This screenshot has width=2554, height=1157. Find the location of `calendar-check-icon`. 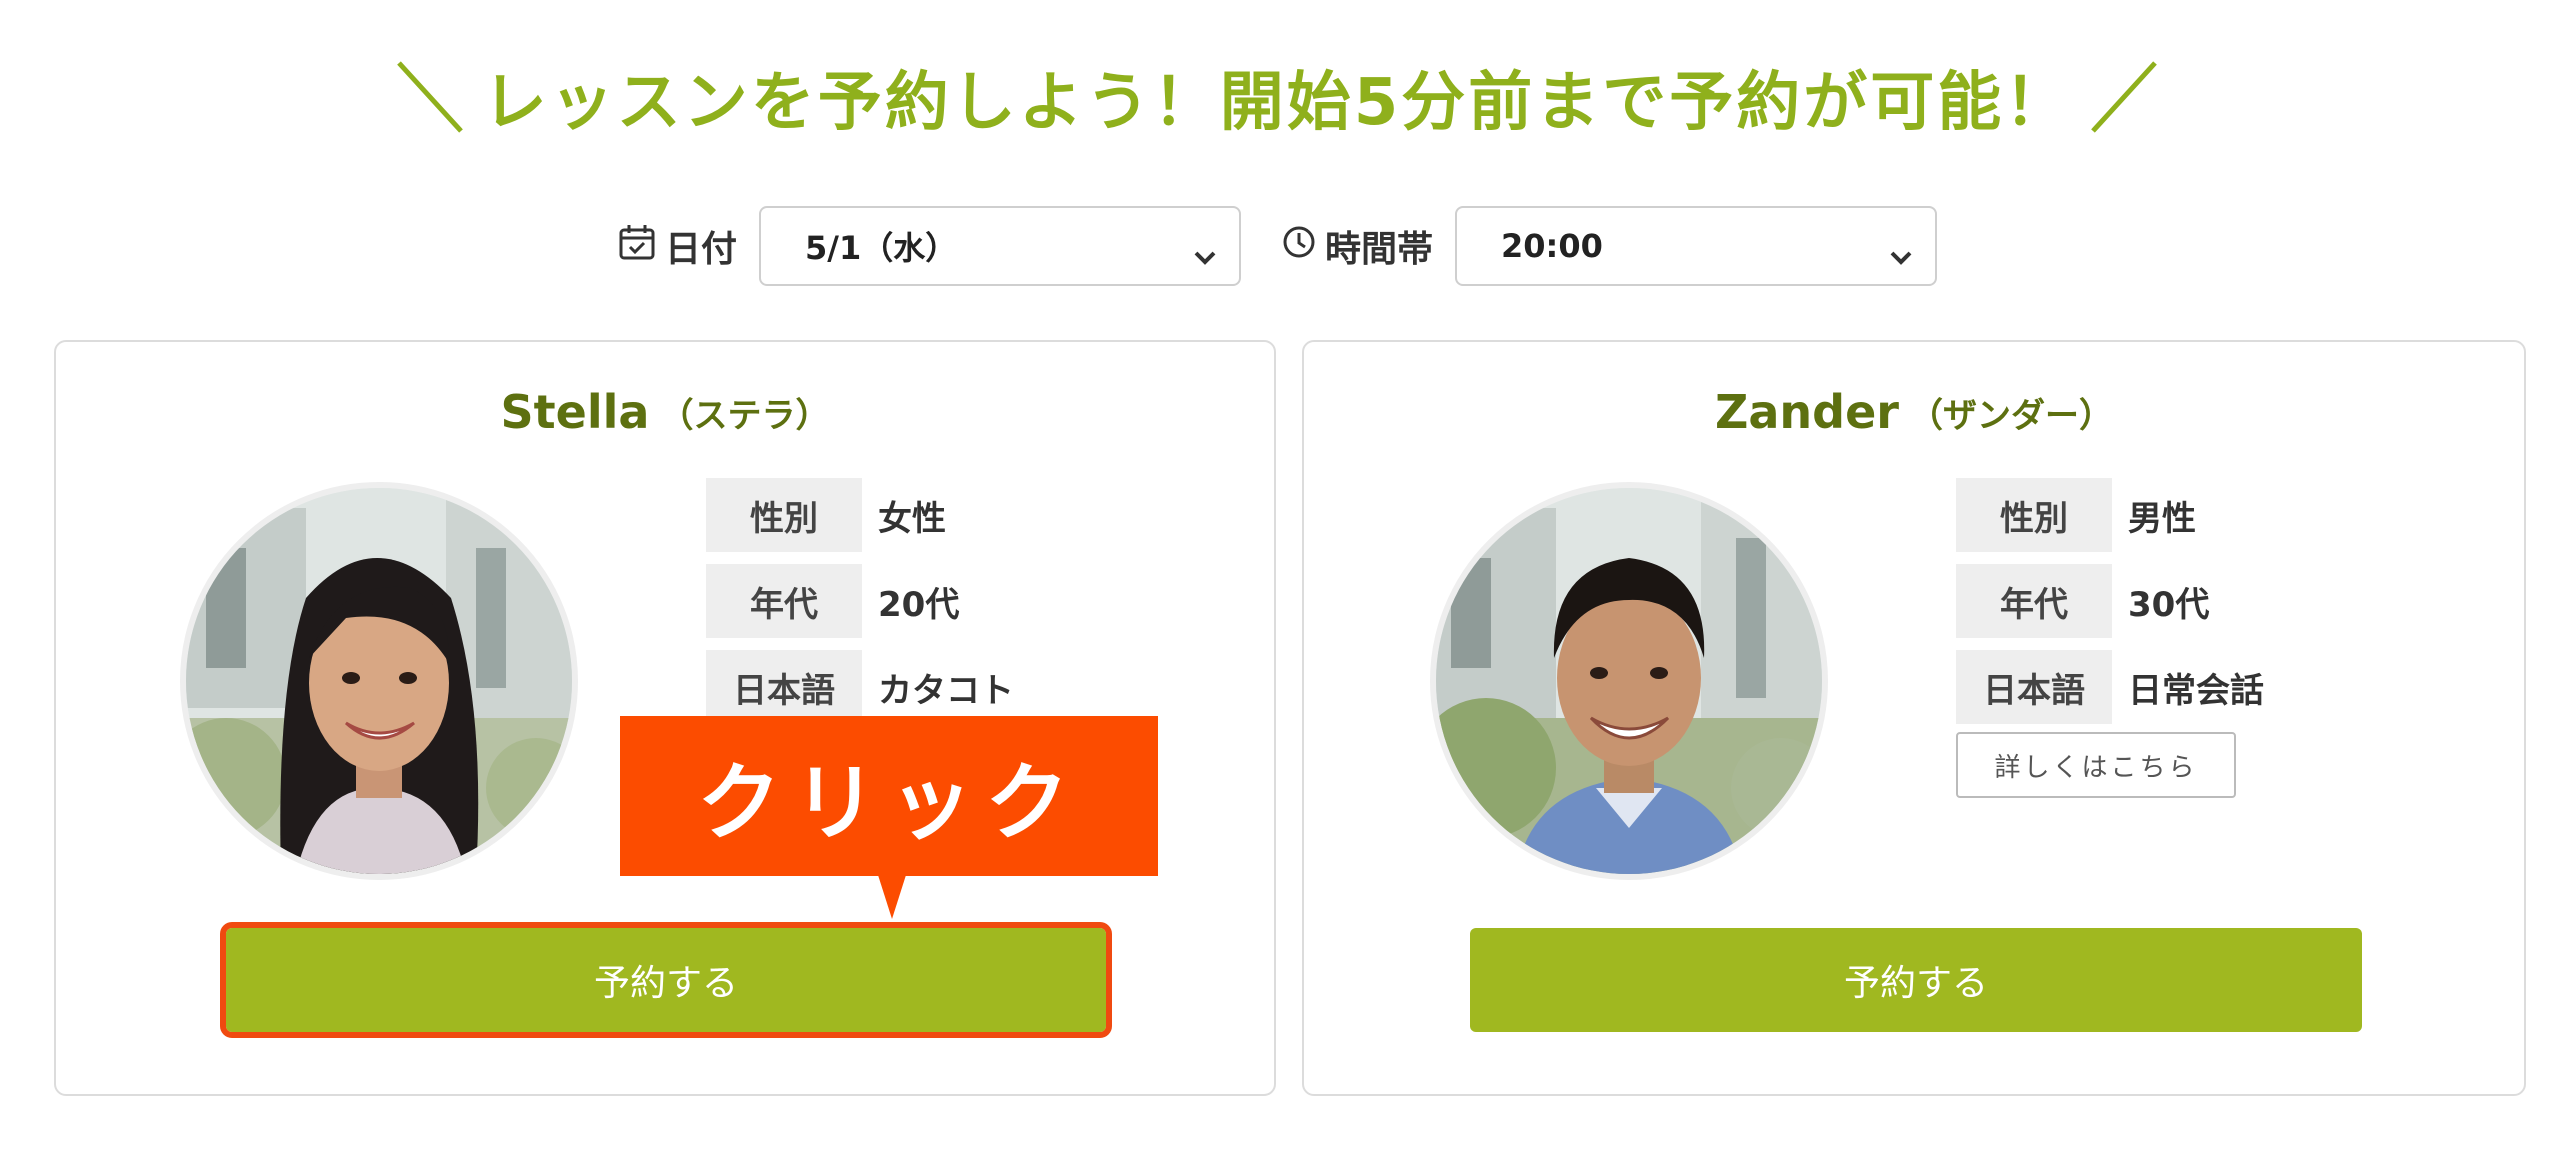

calendar-check-icon is located at coordinates (637, 246).